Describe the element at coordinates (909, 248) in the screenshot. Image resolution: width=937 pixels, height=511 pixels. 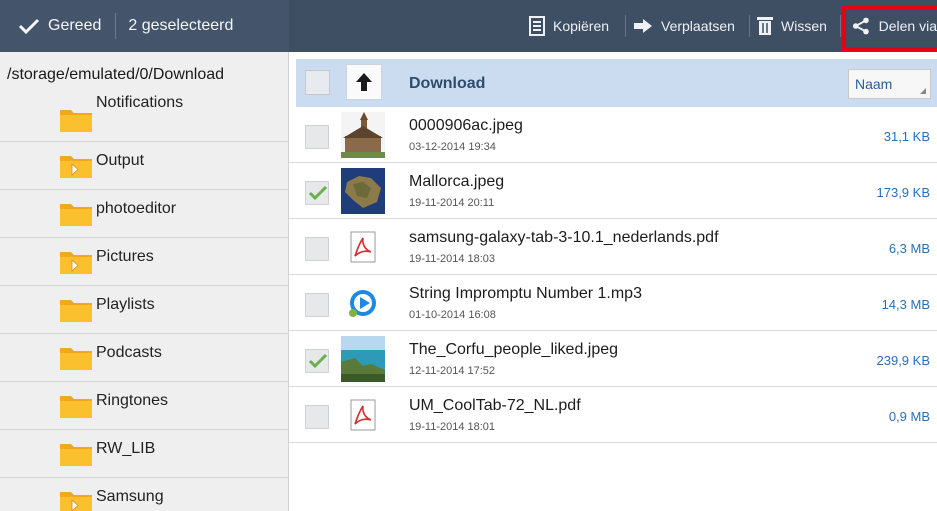
I see `file-size: 6,3 MB` at that location.